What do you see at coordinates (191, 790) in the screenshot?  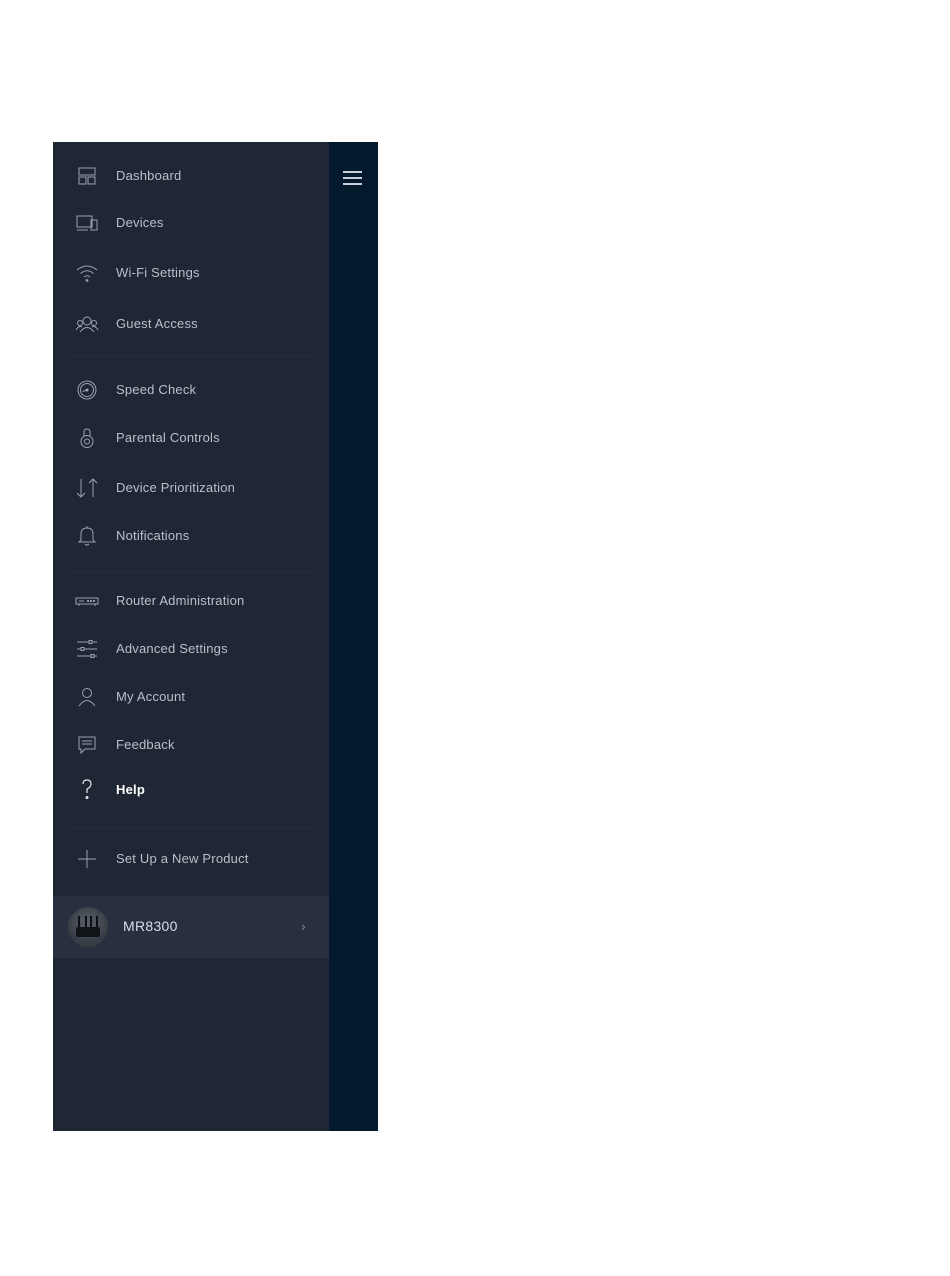 I see `menu-item-help: Help` at bounding box center [191, 790].